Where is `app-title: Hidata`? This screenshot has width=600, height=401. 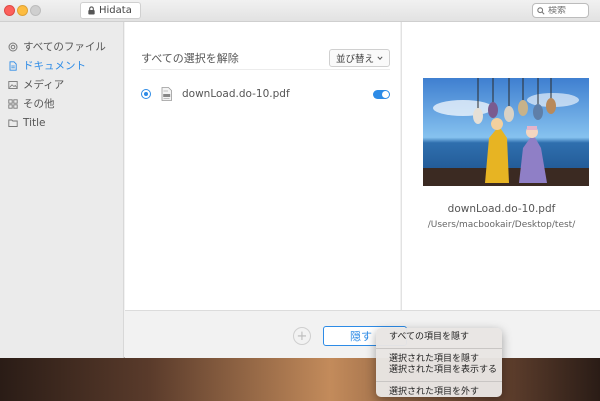
app-title: Hidata is located at coordinates (115, 10).